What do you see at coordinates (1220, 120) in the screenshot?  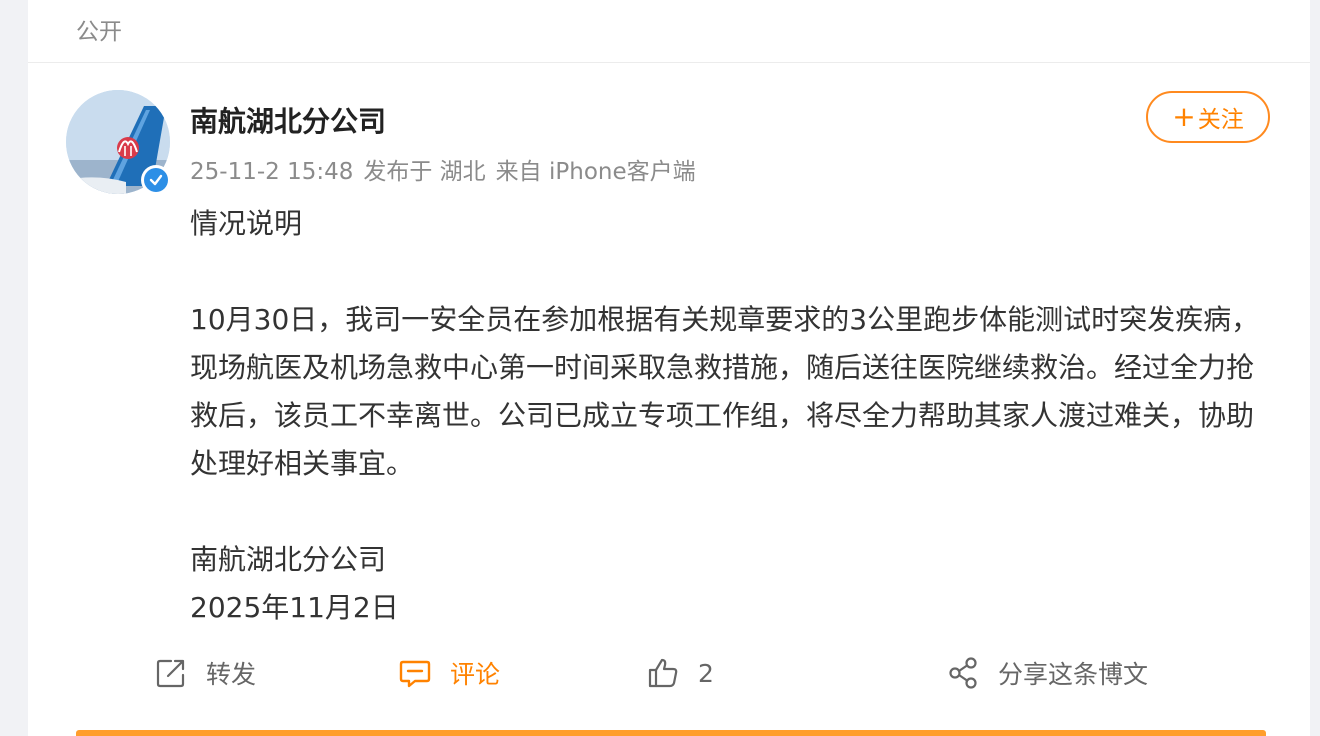 I see `follow-label: 关注` at bounding box center [1220, 120].